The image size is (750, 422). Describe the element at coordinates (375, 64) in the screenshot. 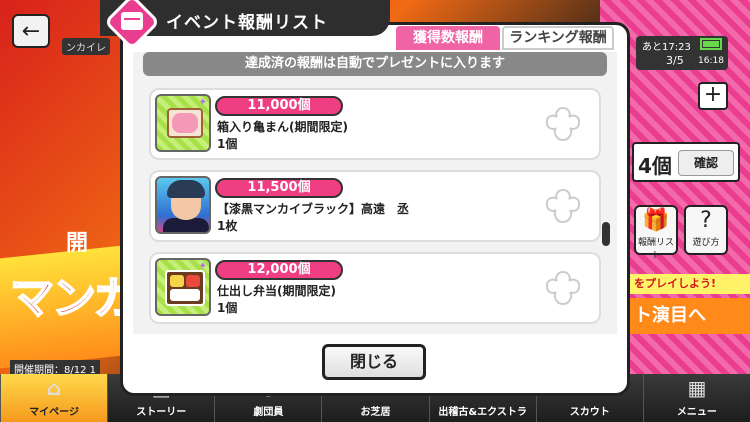

I see `auto-present-notice: 達成済の報酬は自動でプレゼントに入ります` at that location.